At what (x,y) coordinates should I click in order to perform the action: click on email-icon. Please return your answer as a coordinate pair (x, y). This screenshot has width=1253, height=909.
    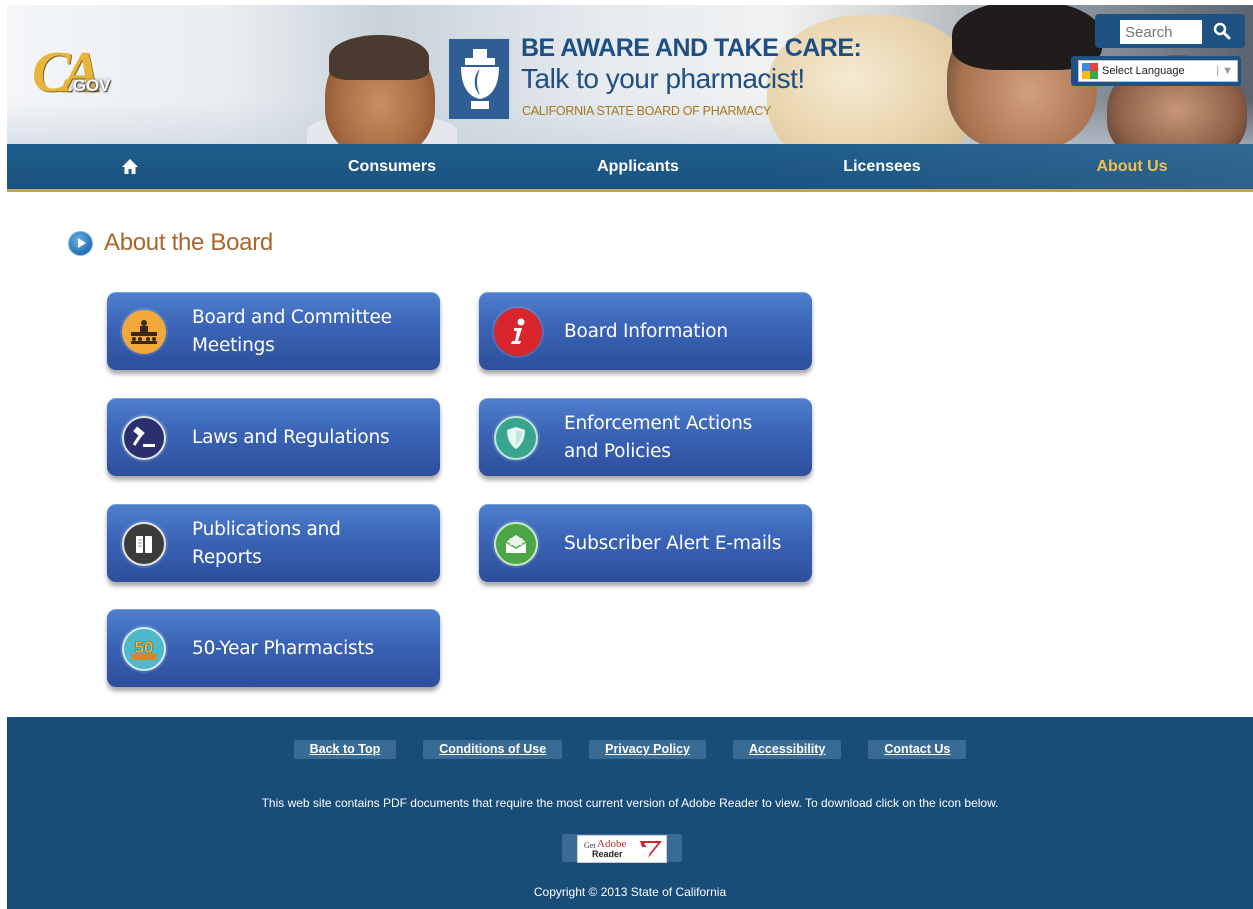
    Looking at the image, I should click on (516, 543).